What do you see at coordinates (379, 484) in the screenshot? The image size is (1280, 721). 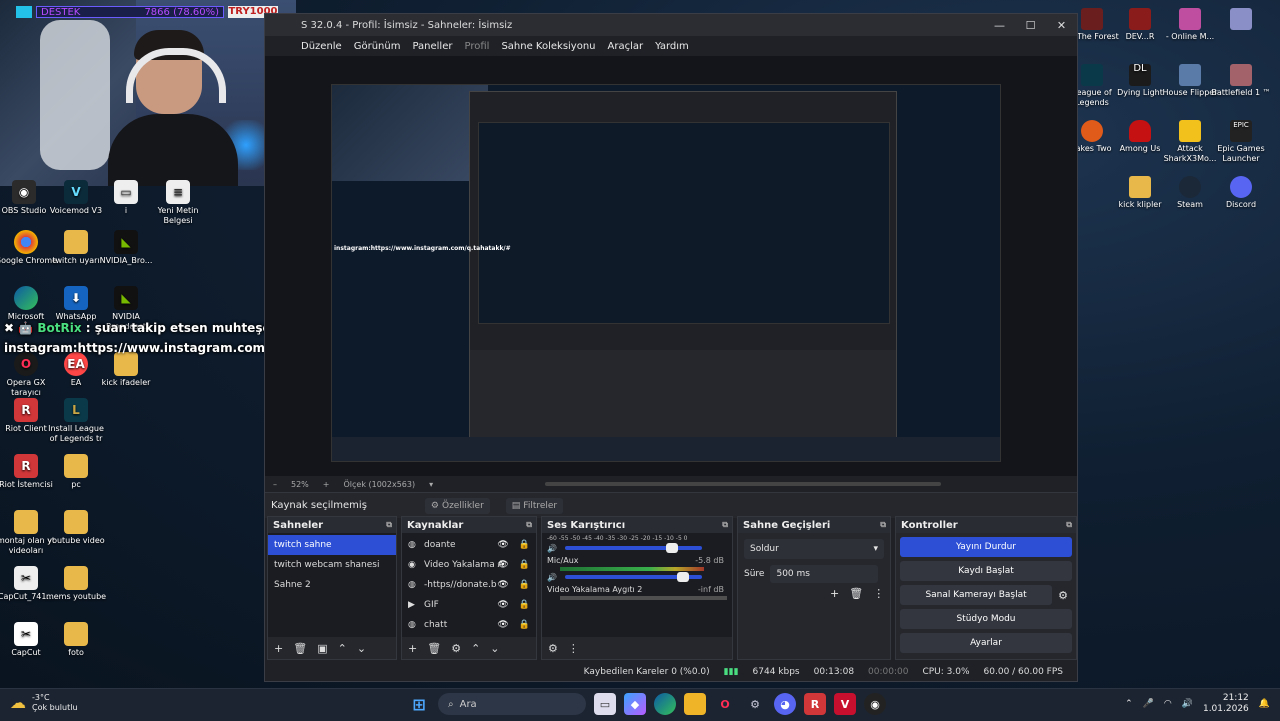 I see `scale-label: Ölçek (1002x563)` at bounding box center [379, 484].